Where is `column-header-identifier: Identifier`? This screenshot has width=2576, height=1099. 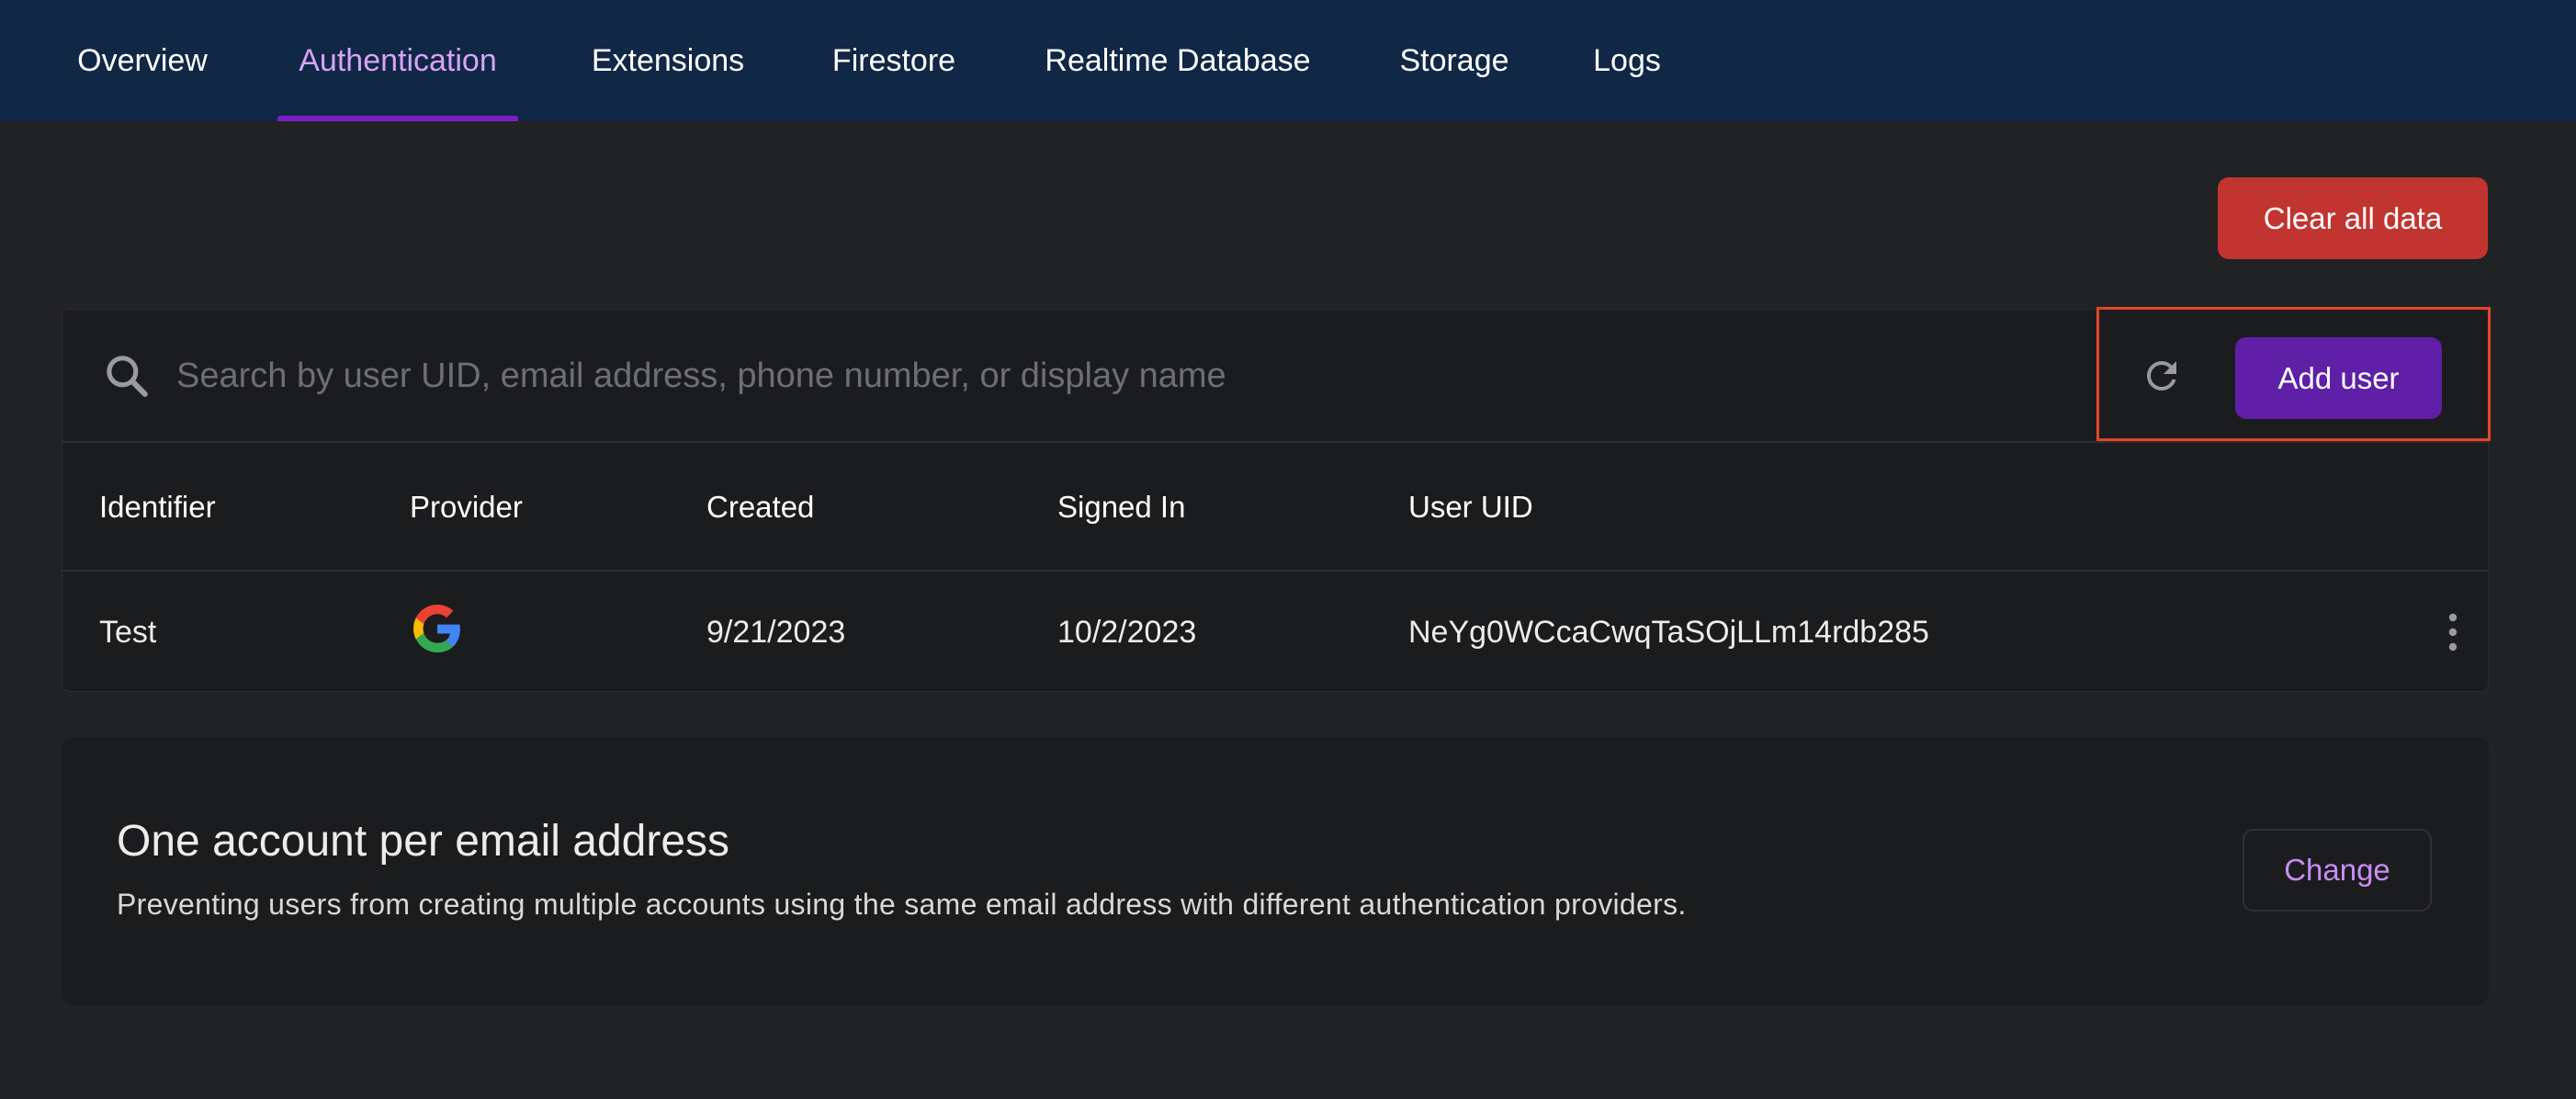 column-header-identifier: Identifier is located at coordinates (157, 507).